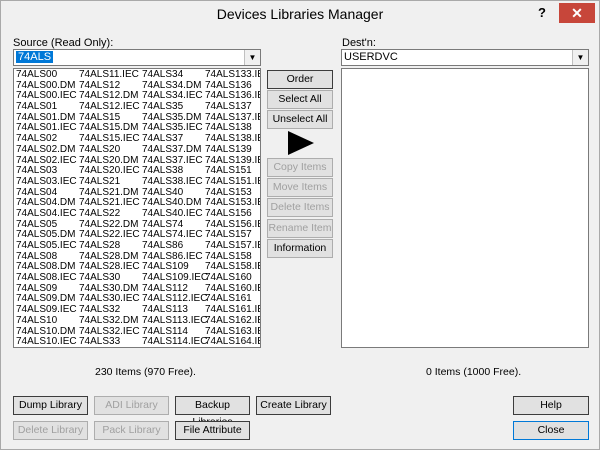  What do you see at coordinates (137, 57) in the screenshot?
I see `source-combo: 74ALS ▼` at bounding box center [137, 57].